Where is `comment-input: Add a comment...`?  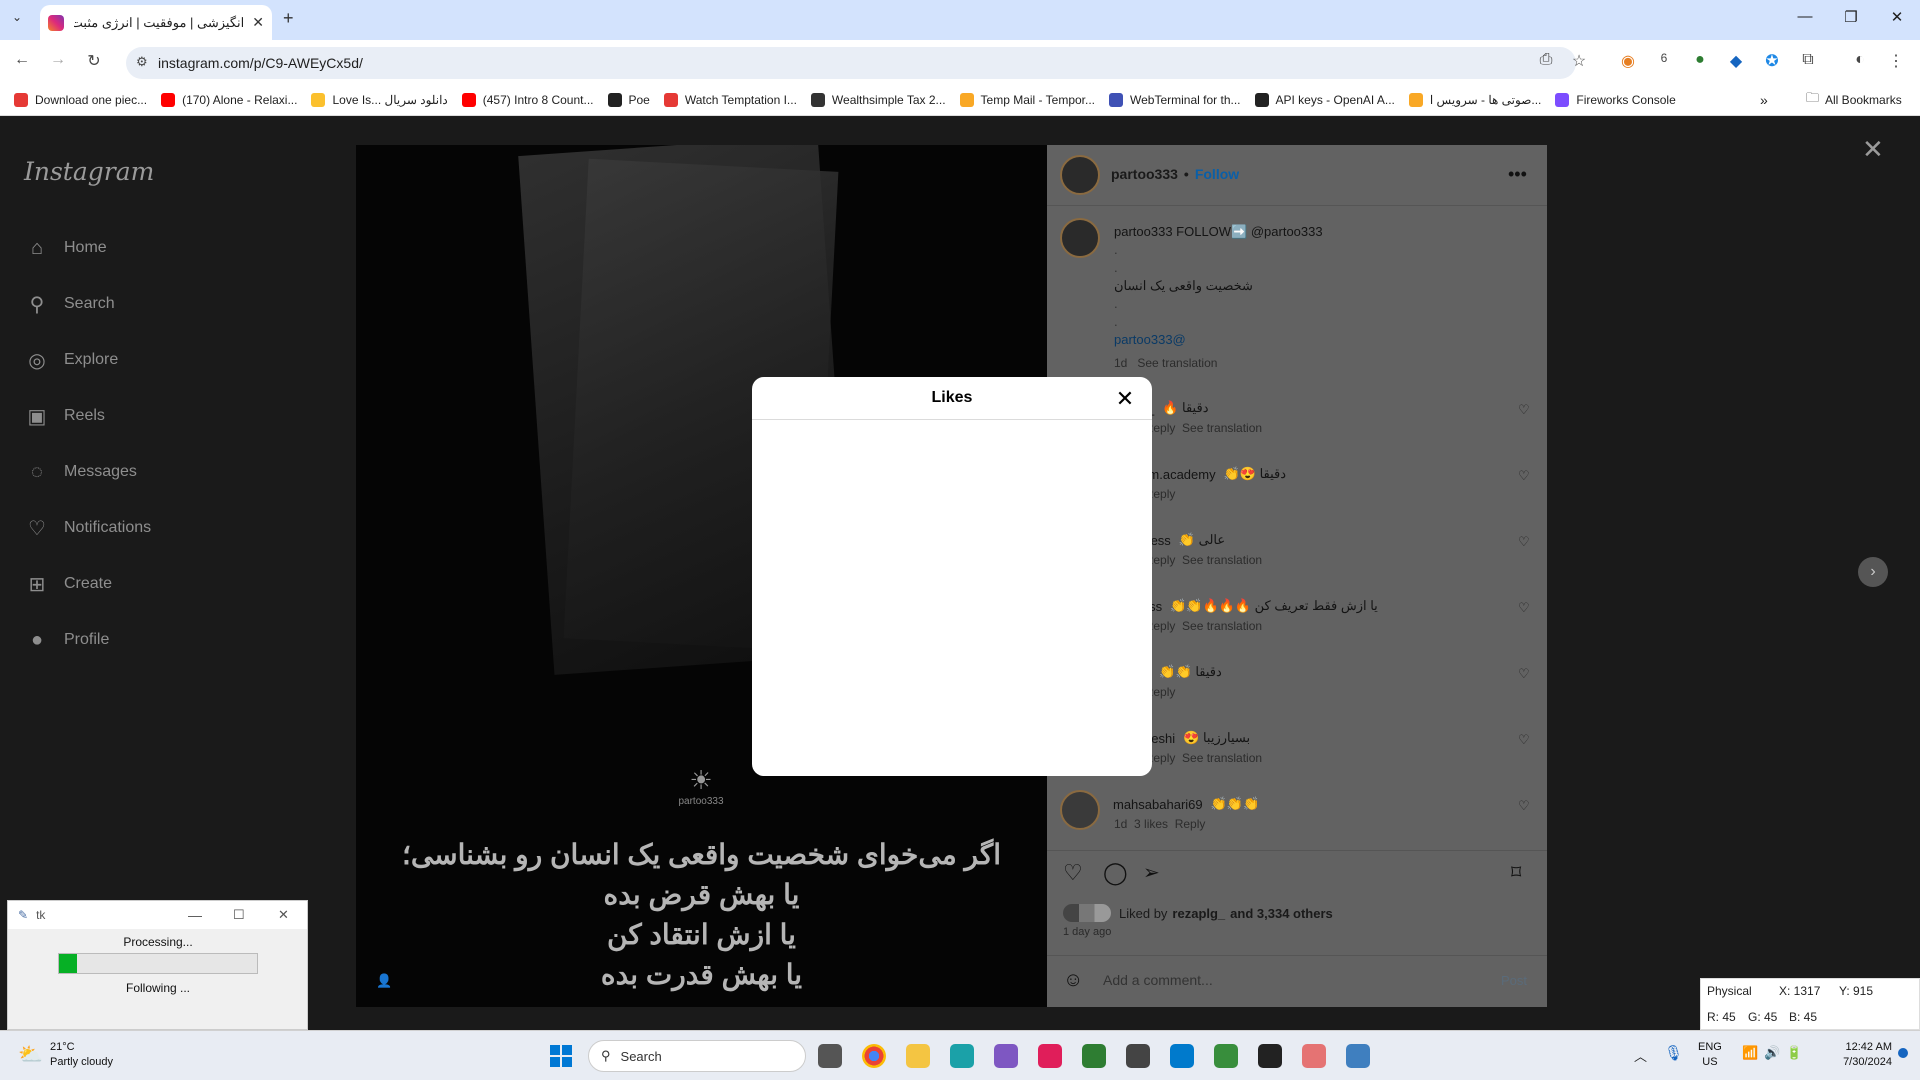
comment-input: Add a comment... is located at coordinates (1293, 982).